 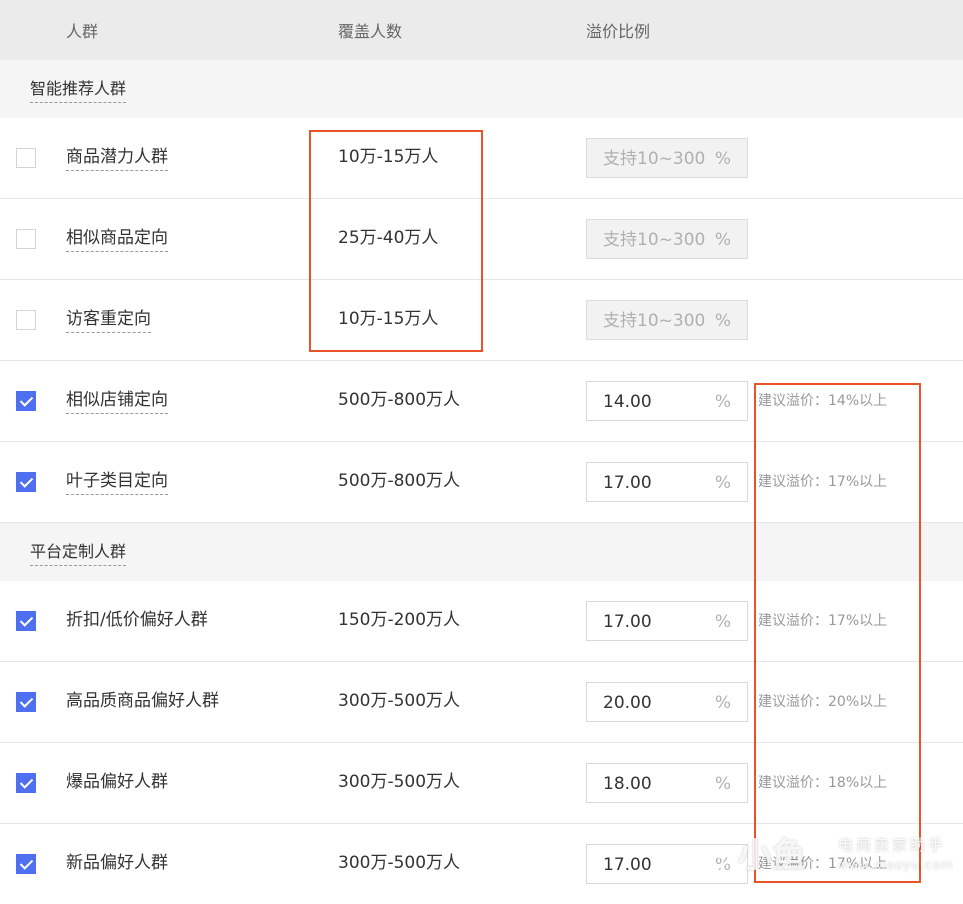 What do you see at coordinates (142, 701) in the screenshot?
I see `group-name: 高品质商品偏好人群` at bounding box center [142, 701].